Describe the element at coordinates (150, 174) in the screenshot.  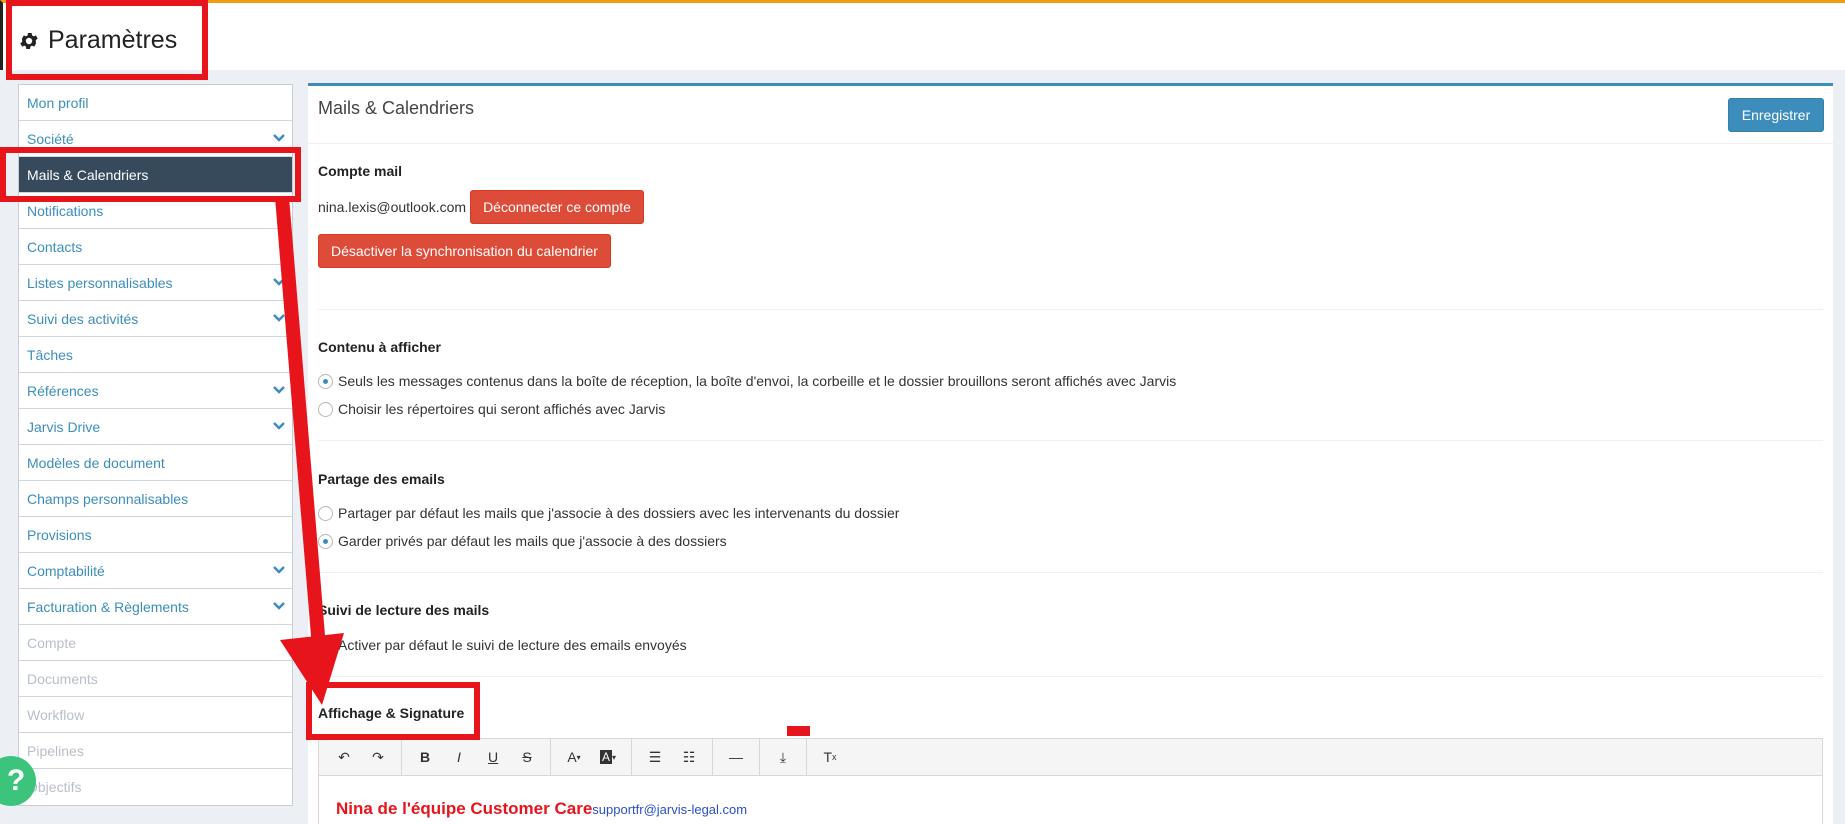
I see `annotation-box-sidebar-item` at that location.